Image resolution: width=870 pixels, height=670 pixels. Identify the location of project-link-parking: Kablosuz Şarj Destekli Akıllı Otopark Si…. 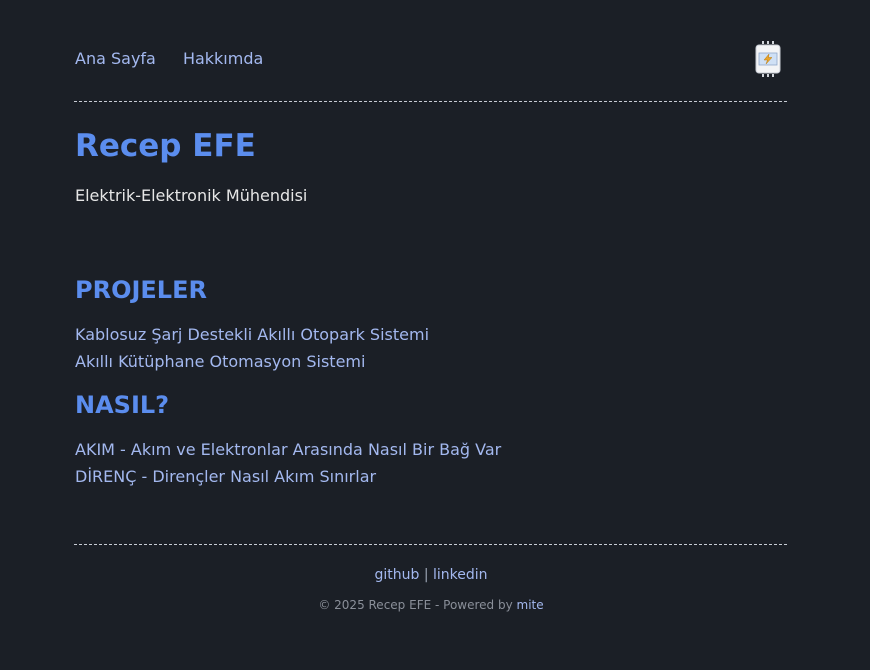
(252, 334).